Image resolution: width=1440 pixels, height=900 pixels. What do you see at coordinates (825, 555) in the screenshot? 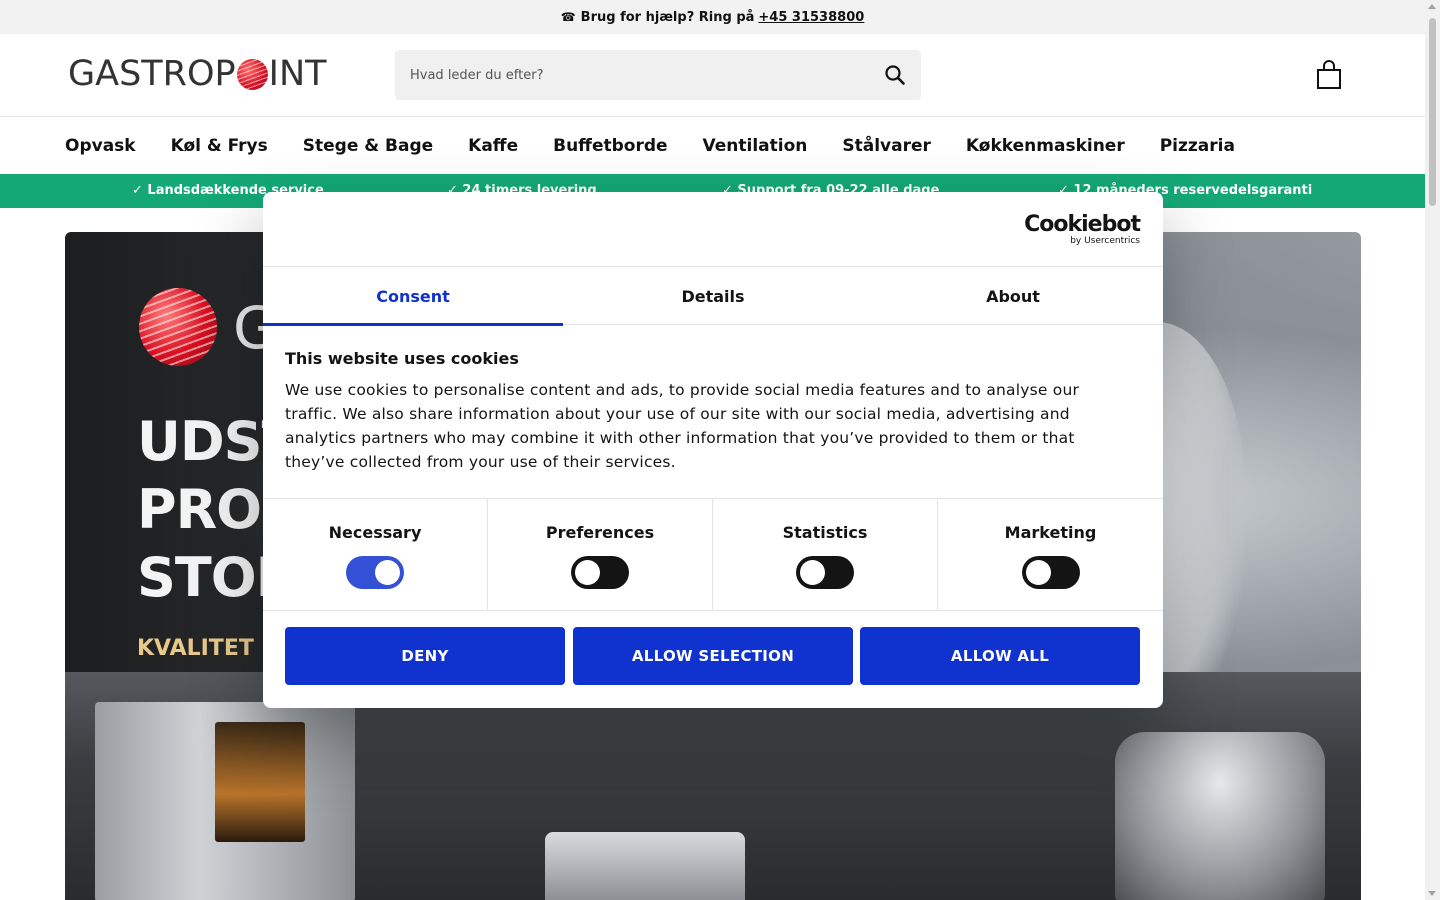
I see `category-statistics: Statistics` at bounding box center [825, 555].